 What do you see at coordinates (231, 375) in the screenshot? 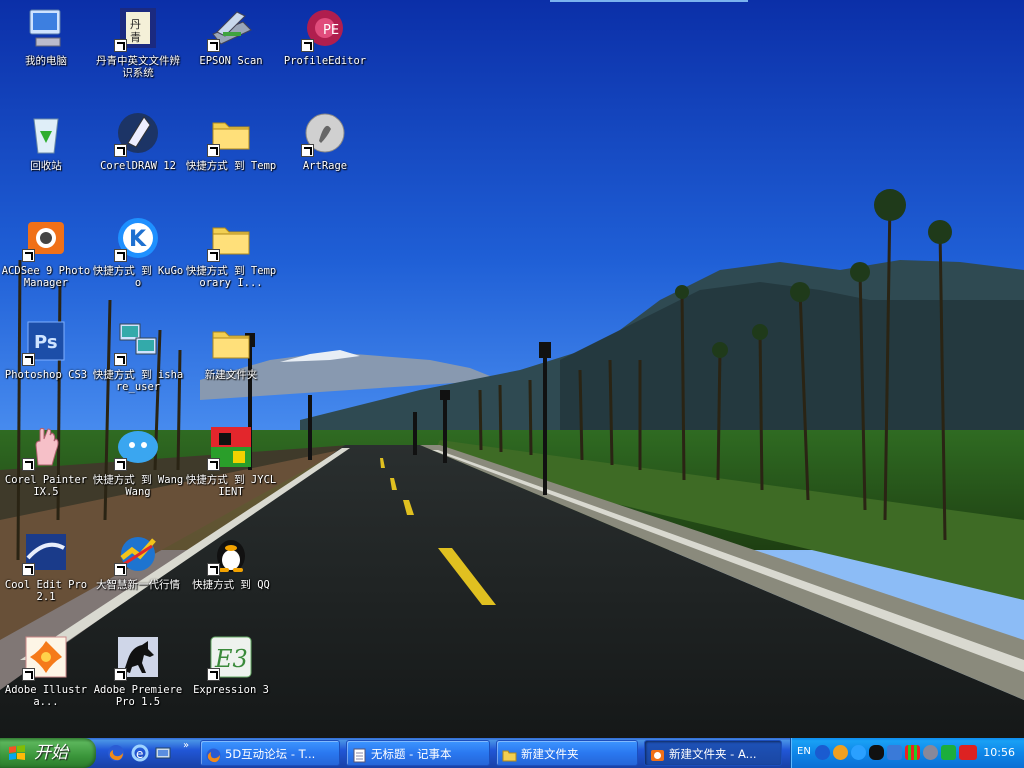
I see `desktop-icon-label: 新建文件夹` at bounding box center [231, 375].